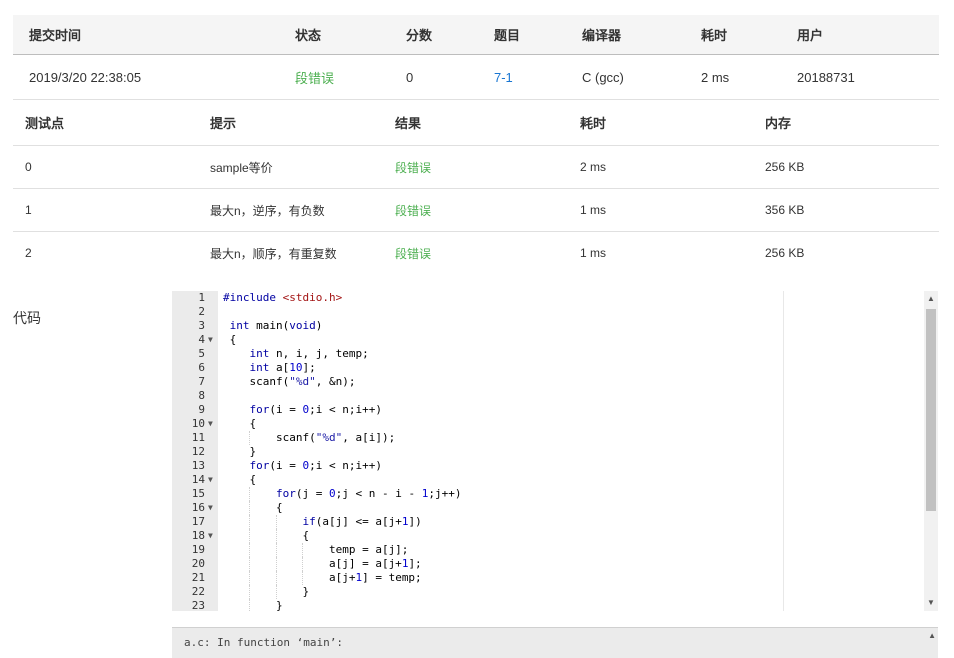  I want to click on line-number: 20, so click(198, 563).